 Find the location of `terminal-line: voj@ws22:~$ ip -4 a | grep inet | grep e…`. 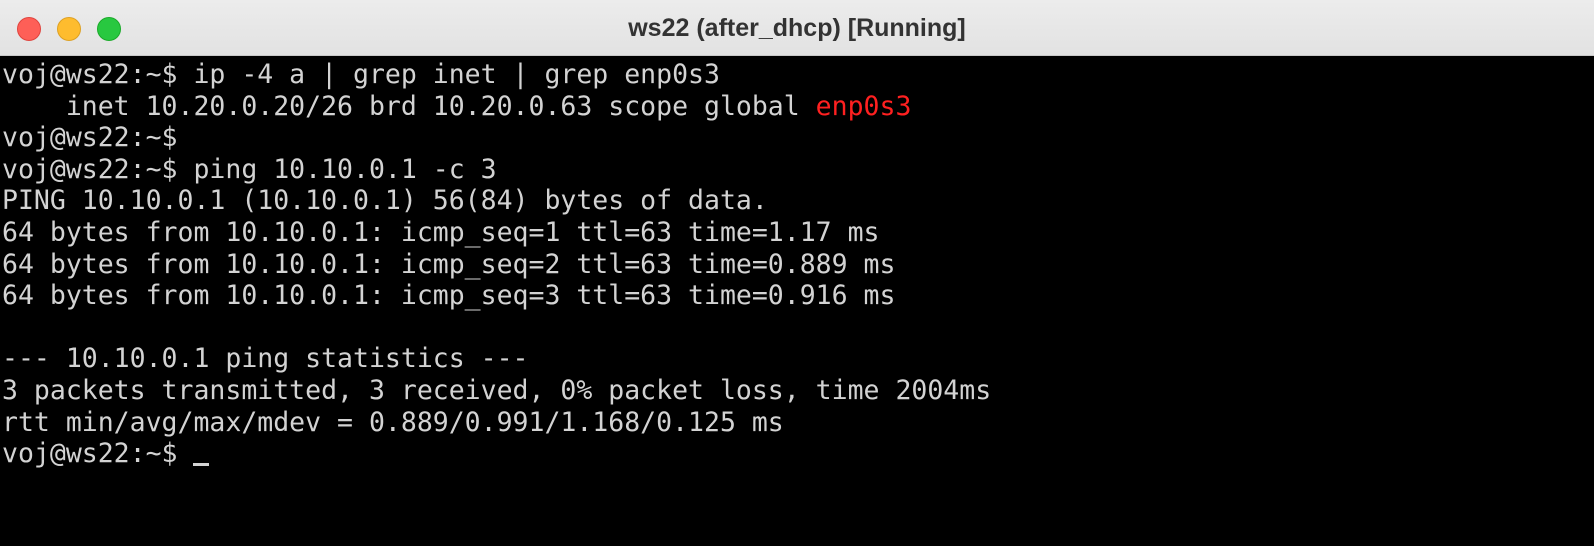

terminal-line: voj@ws22:~$ ip -4 a | grep inet | grep e… is located at coordinates (361, 74).